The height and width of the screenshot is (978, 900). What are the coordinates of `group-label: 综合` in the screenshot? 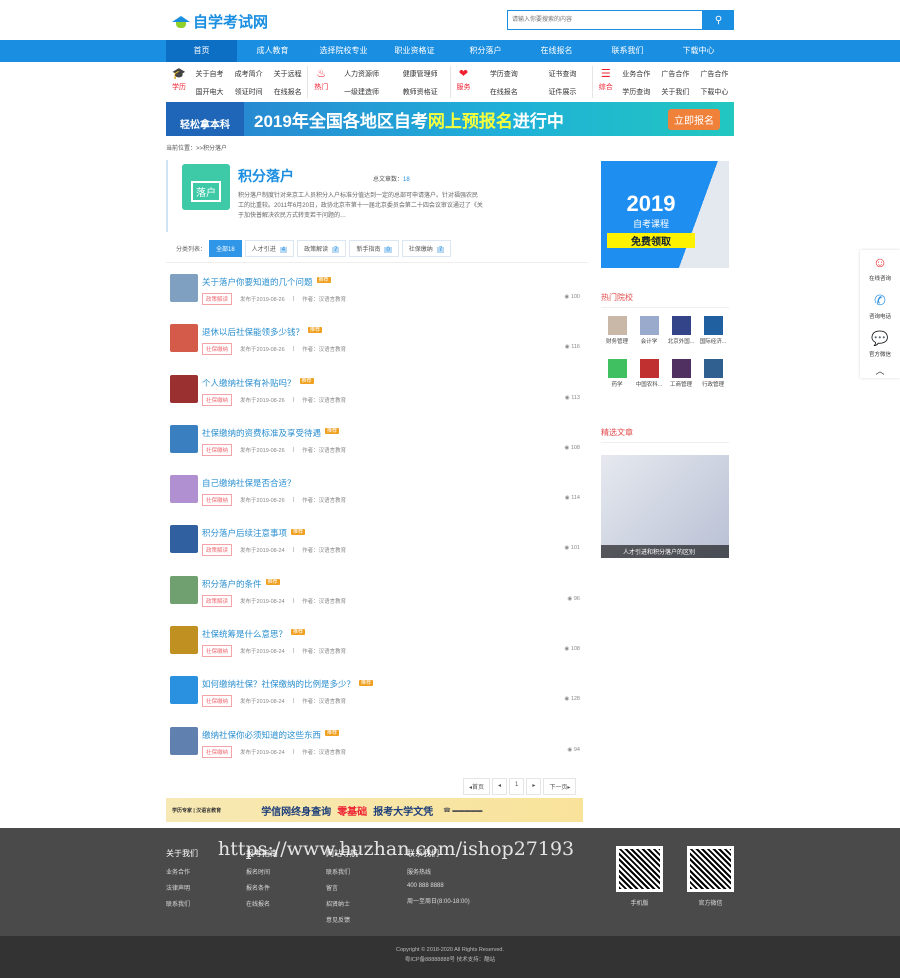 It's located at (606, 87).